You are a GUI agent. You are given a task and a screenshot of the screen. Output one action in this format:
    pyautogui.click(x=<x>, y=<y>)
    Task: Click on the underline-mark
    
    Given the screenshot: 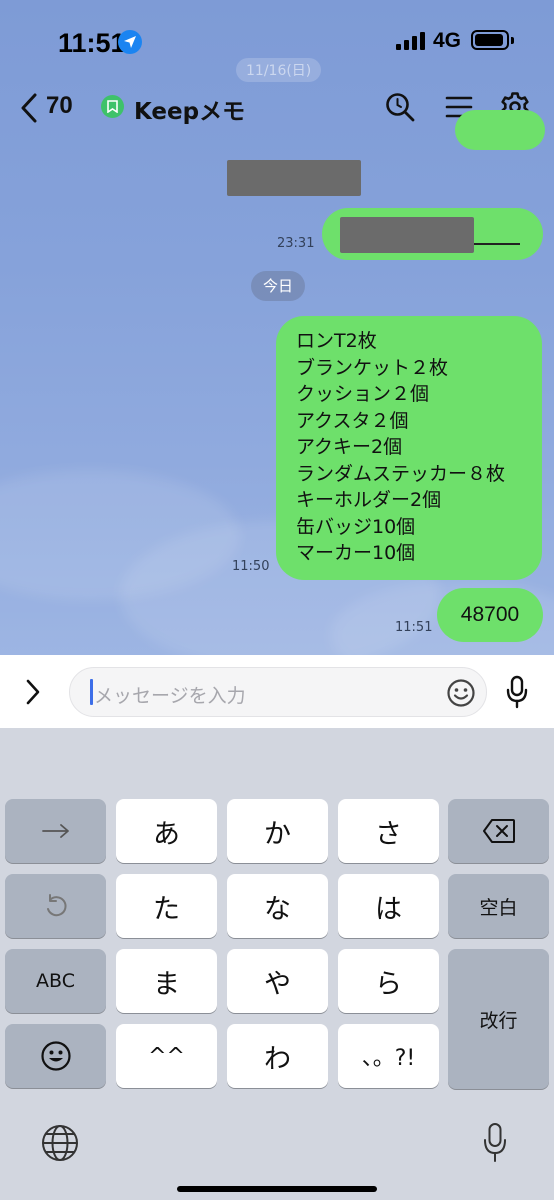 What is the action you would take?
    pyautogui.click(x=497, y=244)
    